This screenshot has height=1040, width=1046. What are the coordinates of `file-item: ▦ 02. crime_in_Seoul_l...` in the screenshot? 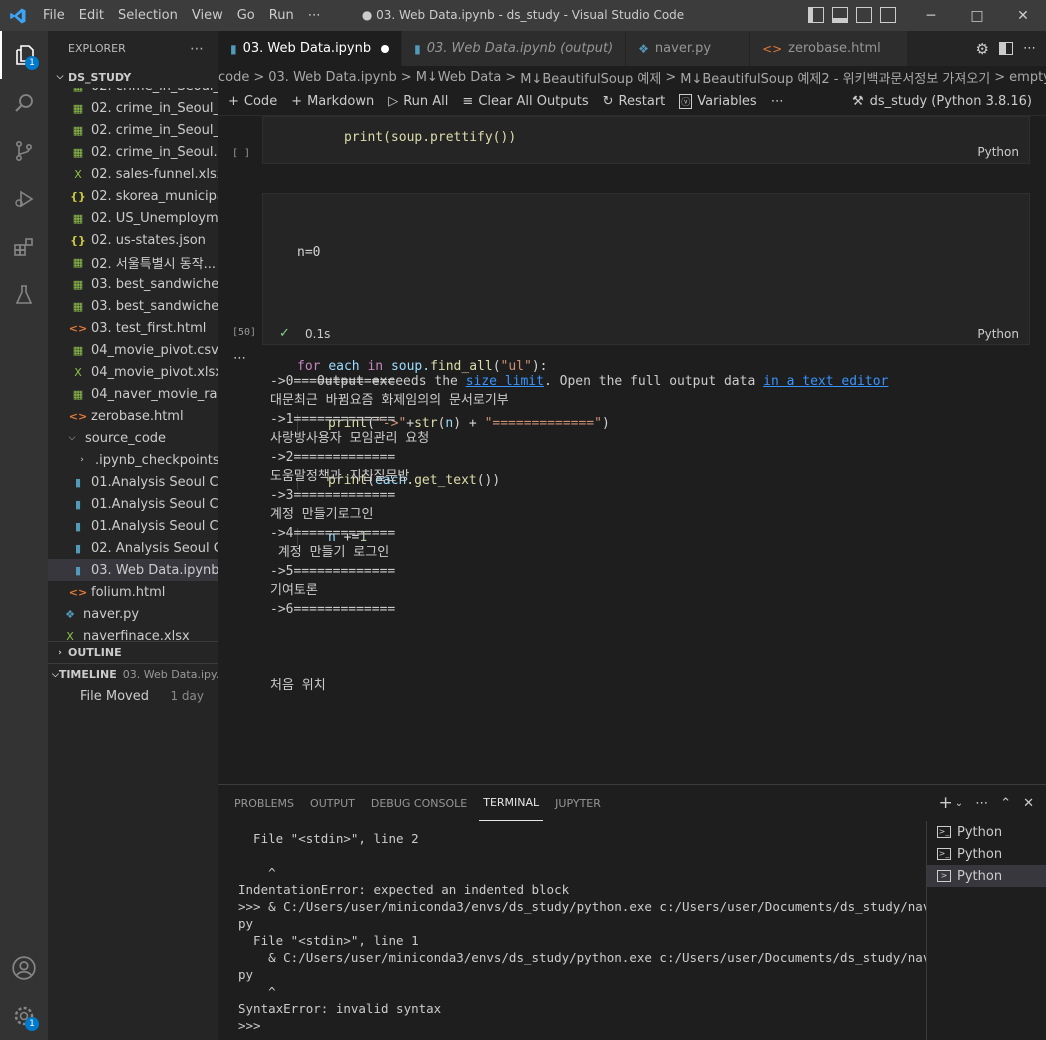 It's located at (133, 108).